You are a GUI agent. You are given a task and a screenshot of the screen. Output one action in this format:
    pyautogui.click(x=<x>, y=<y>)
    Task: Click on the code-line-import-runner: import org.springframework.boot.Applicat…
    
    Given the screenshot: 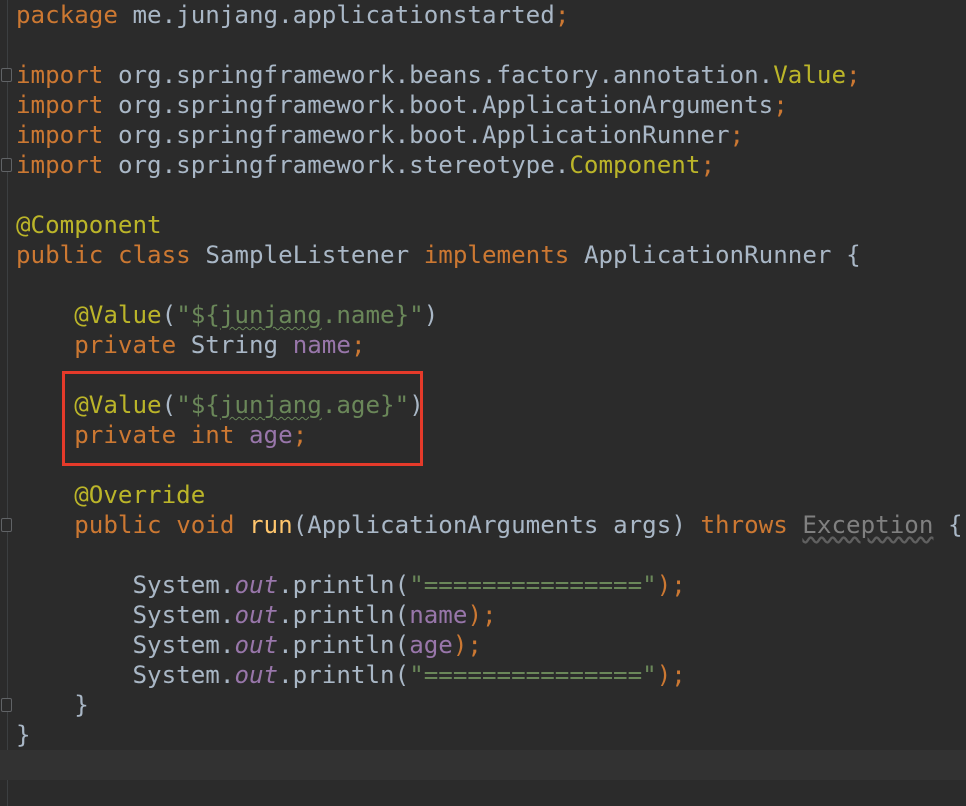 What is the action you would take?
    pyautogui.click(x=380, y=135)
    